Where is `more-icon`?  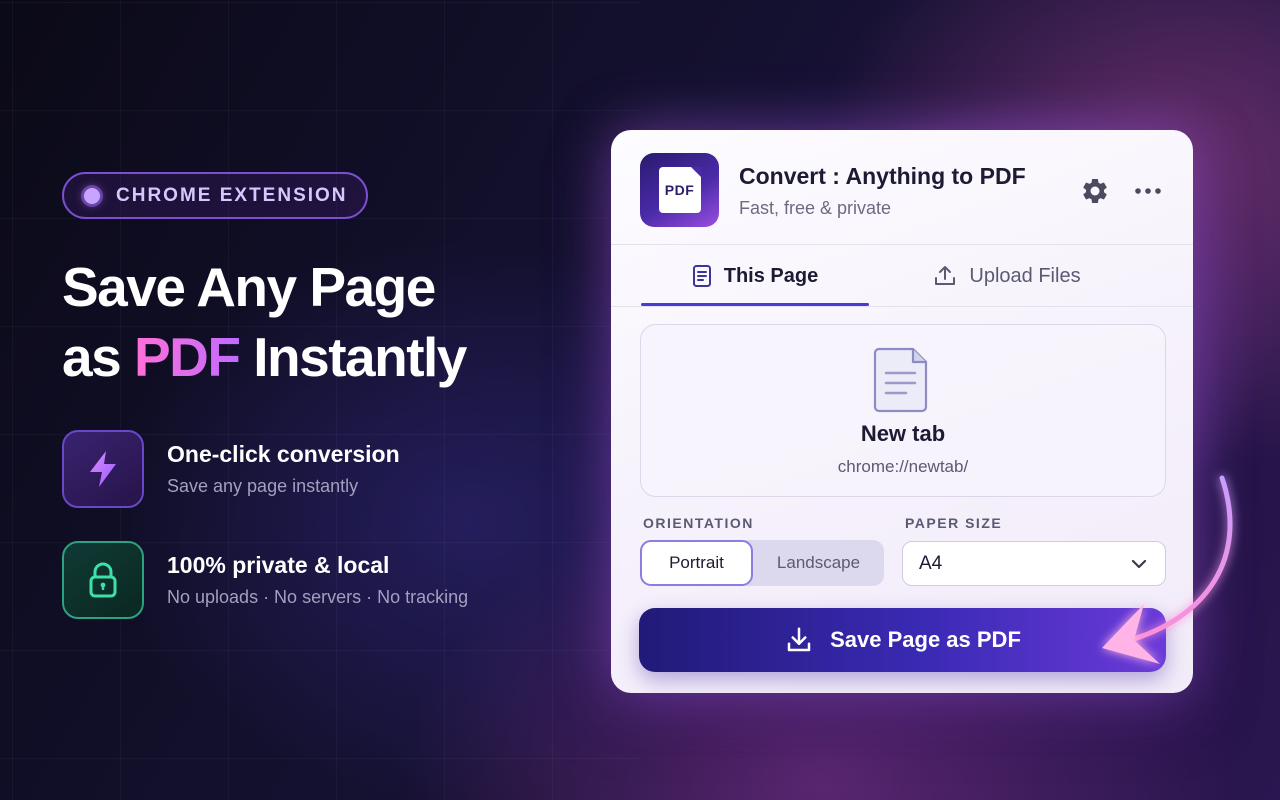 more-icon is located at coordinates (1148, 191).